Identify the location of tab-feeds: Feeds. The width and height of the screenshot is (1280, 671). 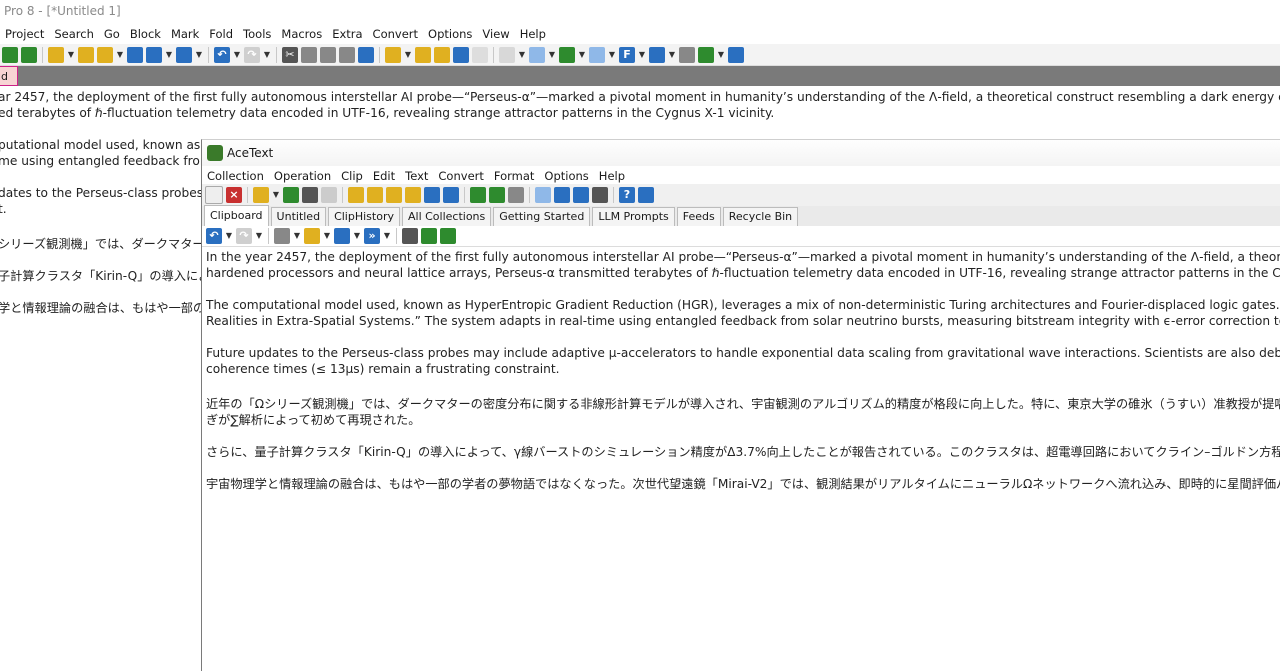
(698, 216).